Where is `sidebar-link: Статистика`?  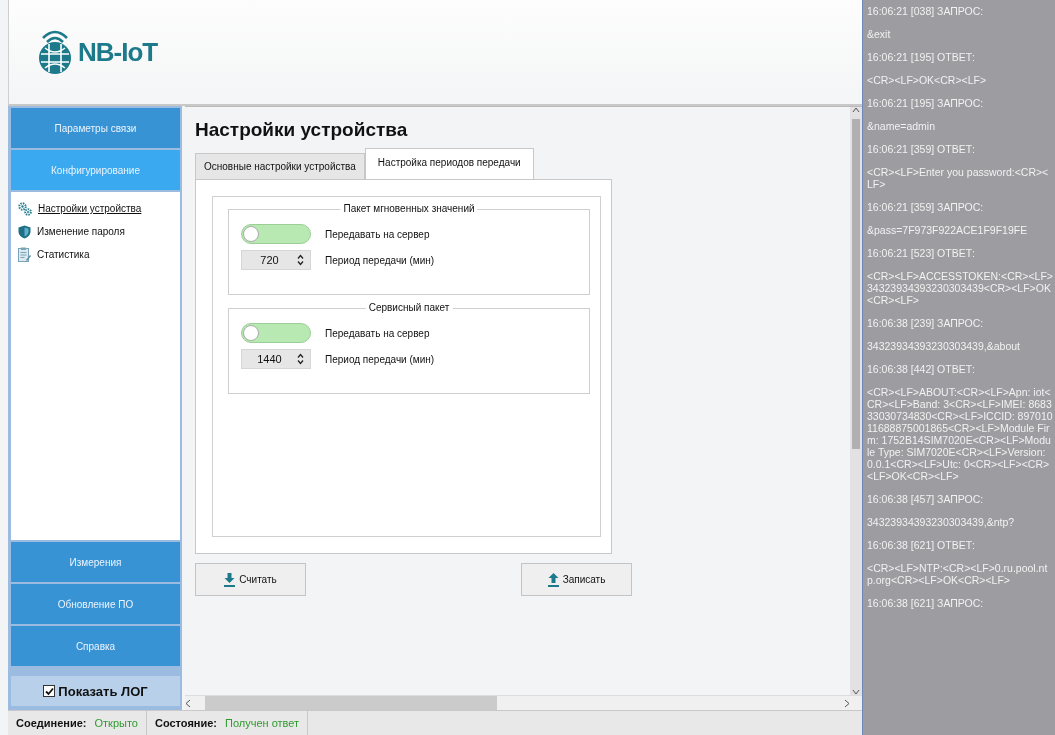 sidebar-link: Статистика is located at coordinates (63, 254).